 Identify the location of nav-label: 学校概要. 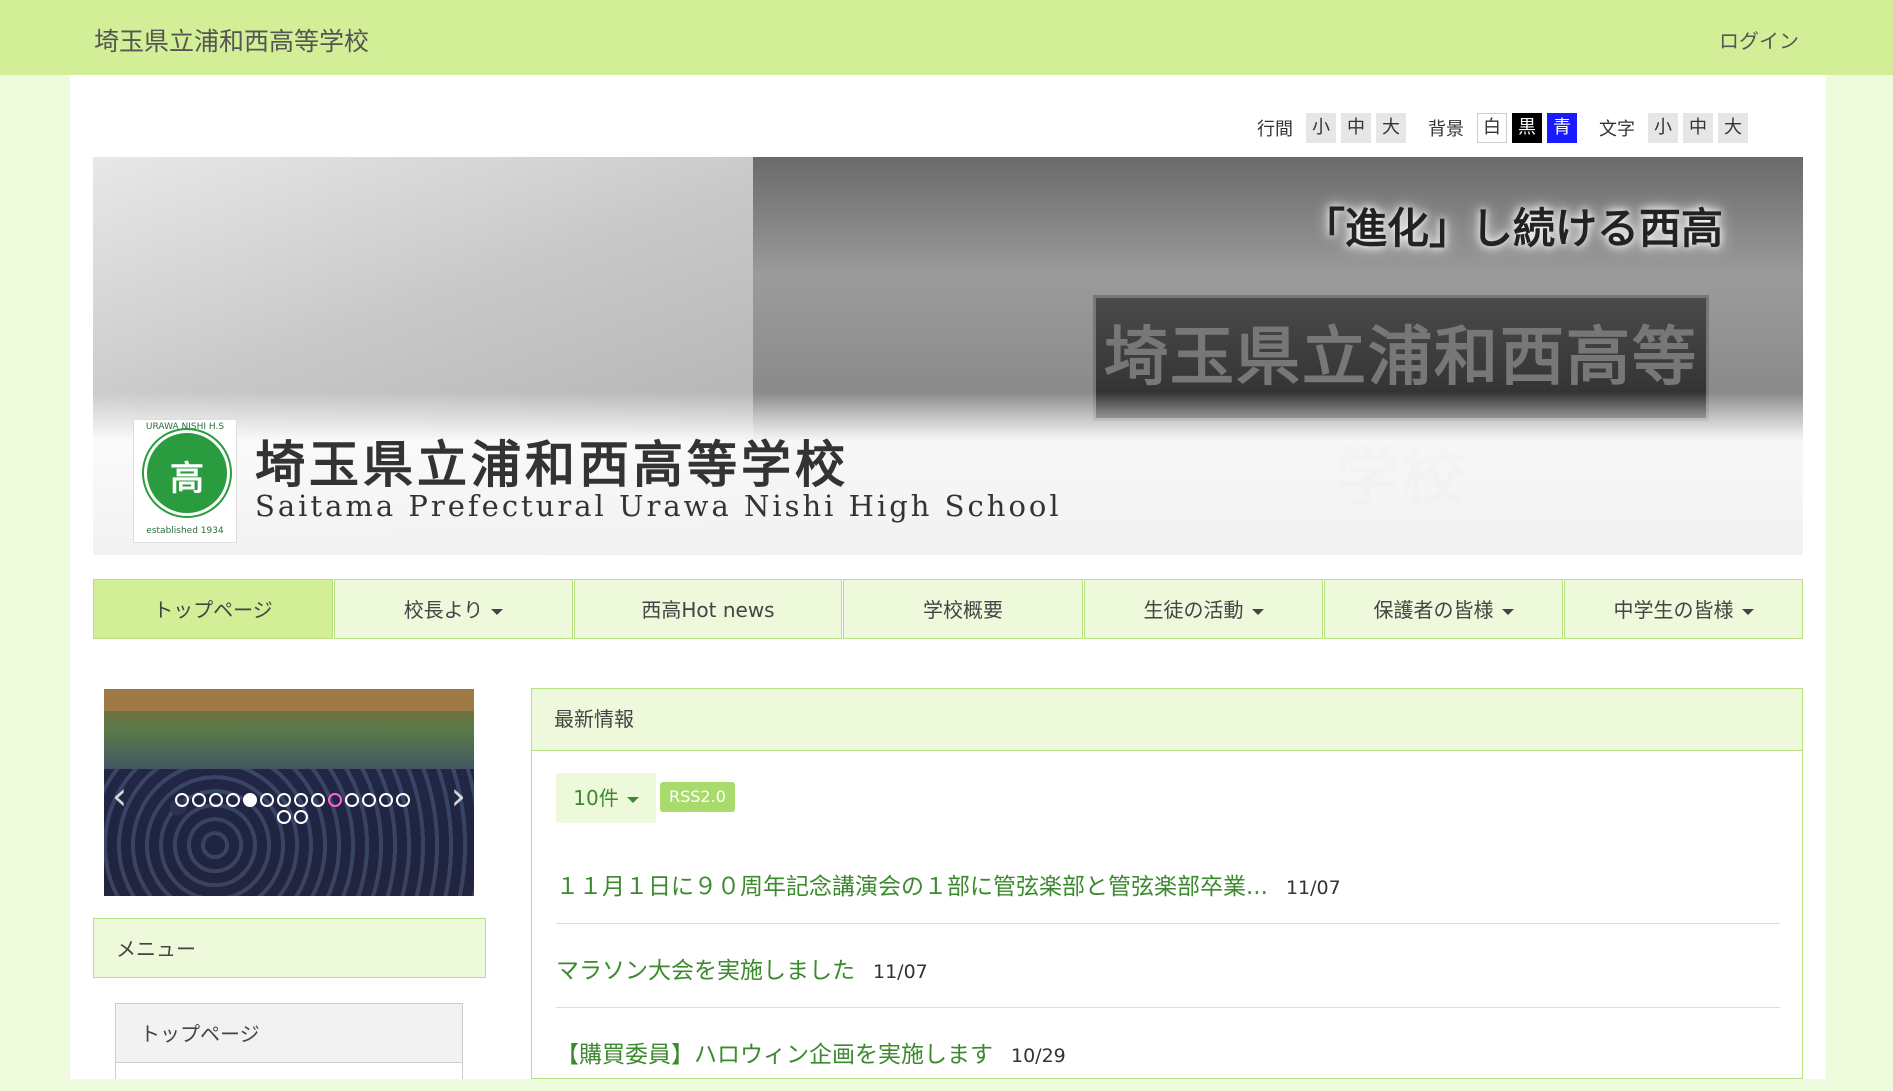
(963, 610).